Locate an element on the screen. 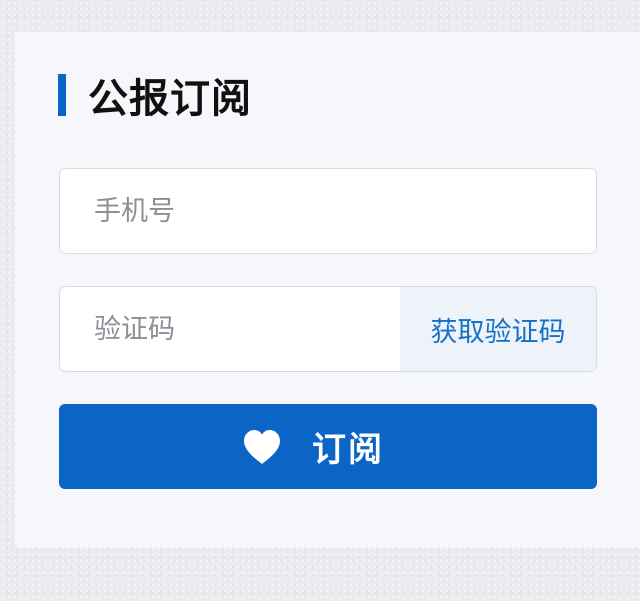 The height and width of the screenshot is (601, 640). phone-field is located at coordinates (328, 211).